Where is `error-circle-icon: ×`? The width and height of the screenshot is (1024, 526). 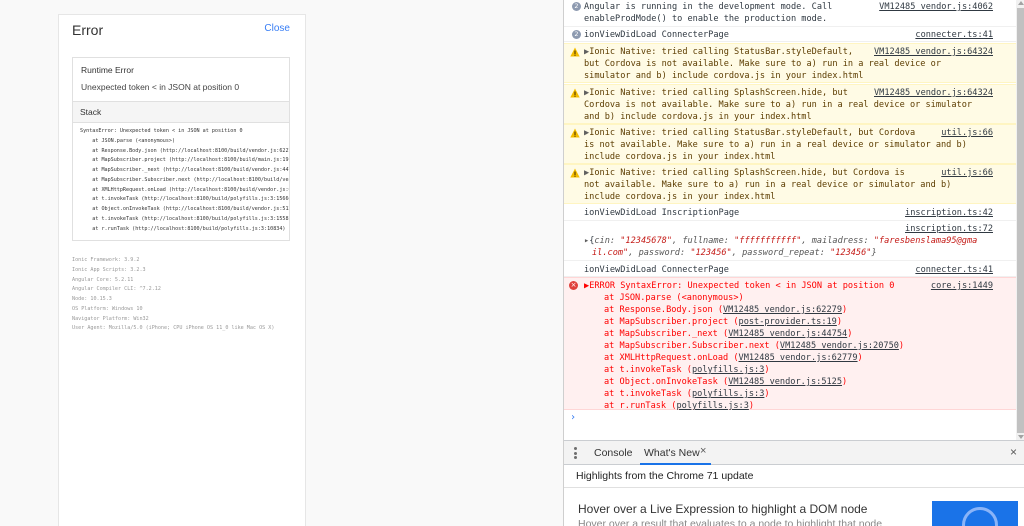
error-circle-icon: × is located at coordinates (573, 285).